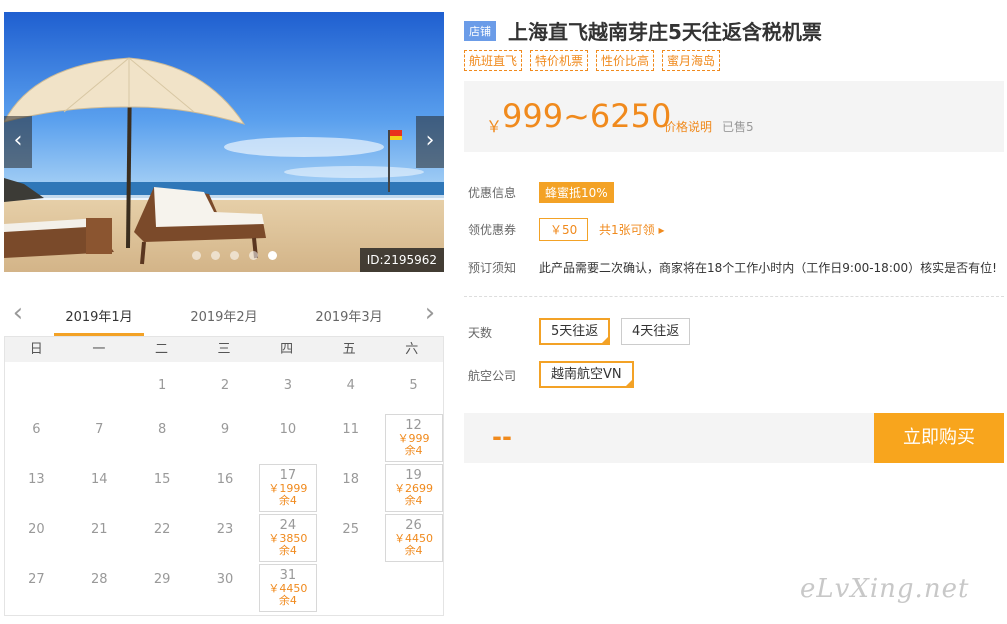 The width and height of the screenshot is (1007, 624). What do you see at coordinates (734, 296) in the screenshot?
I see `divider` at bounding box center [734, 296].